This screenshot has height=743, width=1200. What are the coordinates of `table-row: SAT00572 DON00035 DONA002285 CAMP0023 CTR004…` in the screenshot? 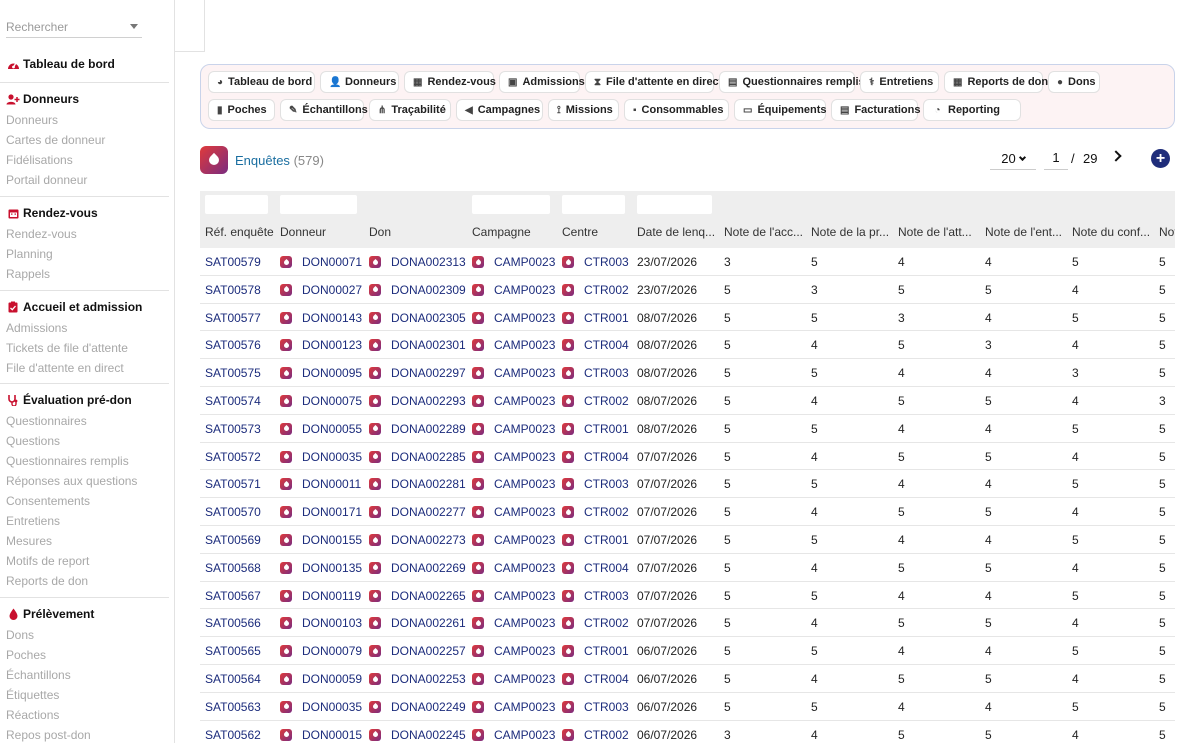 It's located at (687, 457).